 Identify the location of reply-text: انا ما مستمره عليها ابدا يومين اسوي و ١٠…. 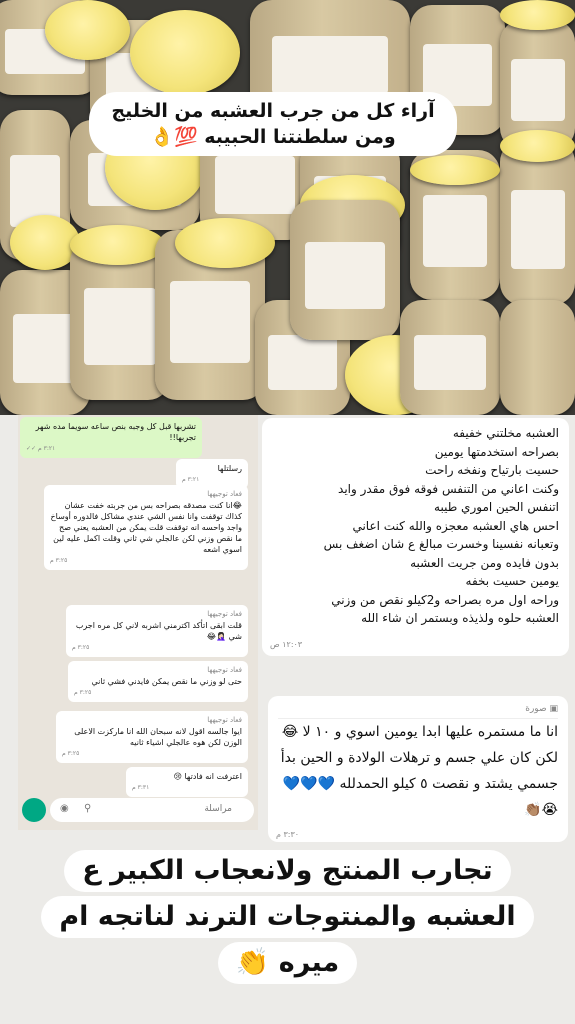
(419, 771).